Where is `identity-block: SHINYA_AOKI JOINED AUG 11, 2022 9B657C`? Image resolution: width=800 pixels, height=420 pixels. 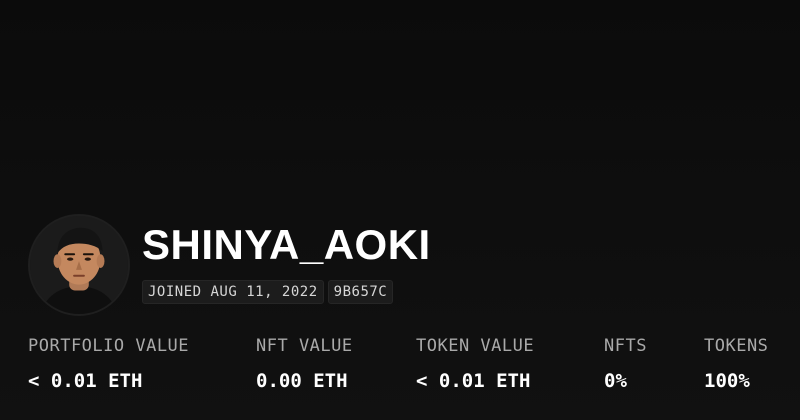
identity-block: SHINYA_AOKI JOINED AUG 11, 2022 9B657C is located at coordinates (286, 259).